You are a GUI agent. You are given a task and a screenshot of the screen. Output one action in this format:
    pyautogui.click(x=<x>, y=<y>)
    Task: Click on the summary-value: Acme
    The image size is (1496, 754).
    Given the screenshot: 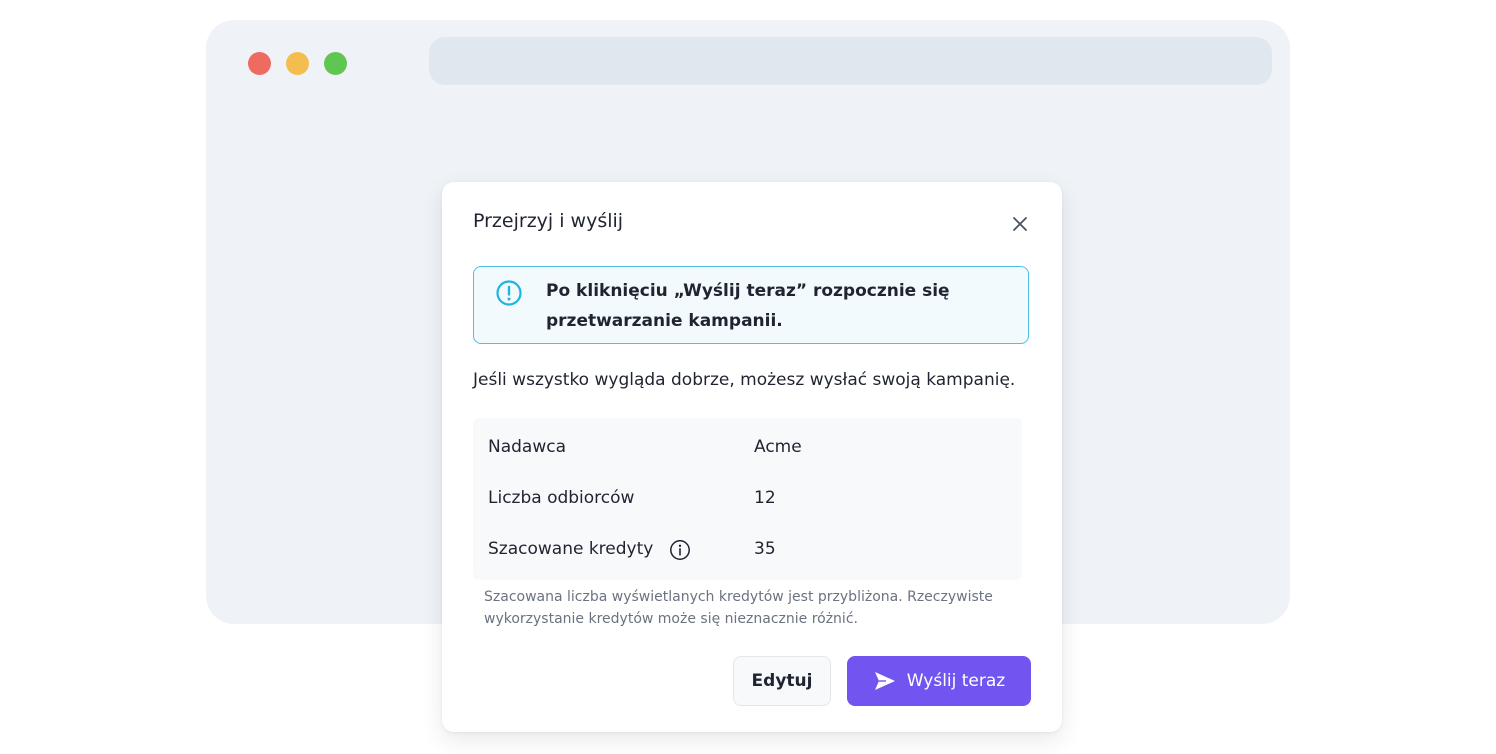 What is the action you would take?
    pyautogui.click(x=778, y=447)
    